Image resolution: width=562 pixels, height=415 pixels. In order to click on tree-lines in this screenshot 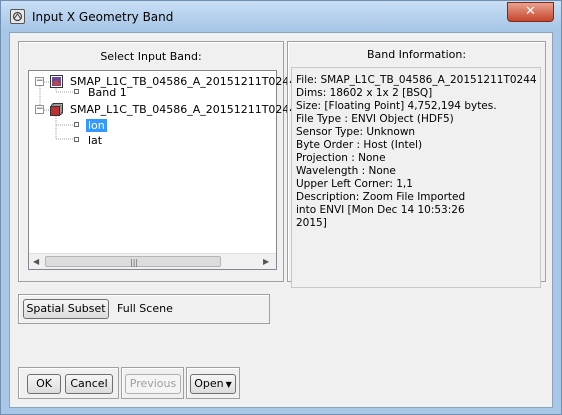, I will do `click(56, 110)`.